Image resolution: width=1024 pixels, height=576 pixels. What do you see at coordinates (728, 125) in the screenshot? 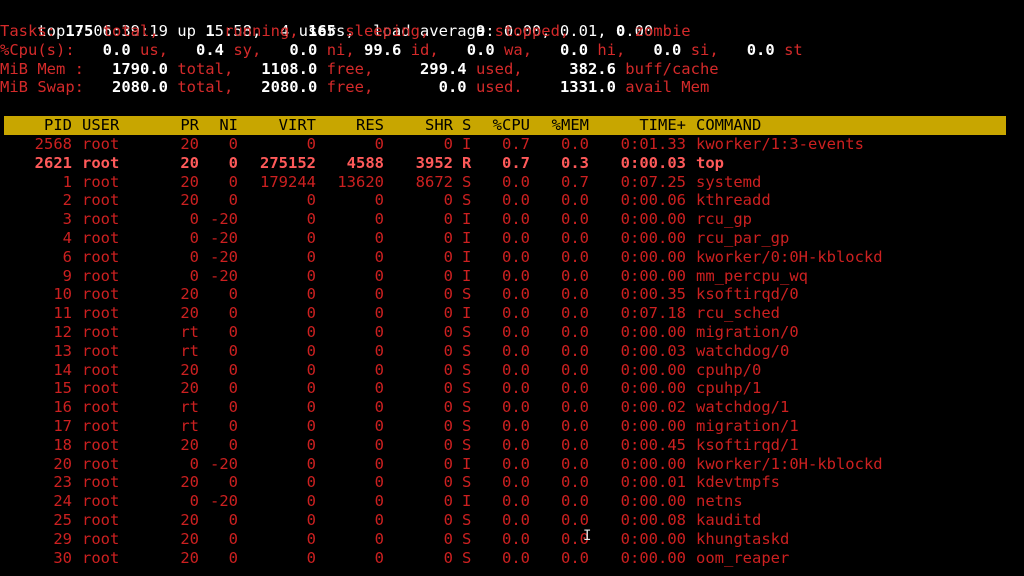
I see `column-header-command: COMMAND` at bounding box center [728, 125].